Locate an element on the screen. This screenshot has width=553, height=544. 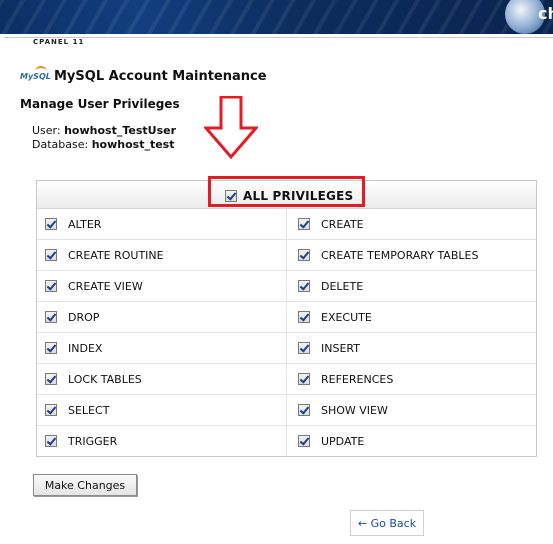
privilege-row: ALTER CREATE is located at coordinates (286, 224).